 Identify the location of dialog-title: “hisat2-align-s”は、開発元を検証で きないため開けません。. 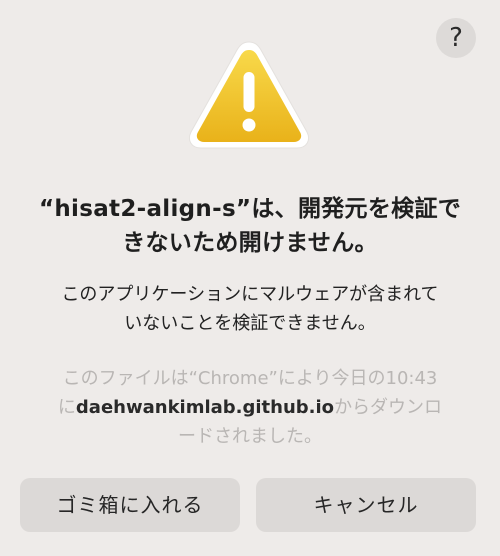
(250, 226).